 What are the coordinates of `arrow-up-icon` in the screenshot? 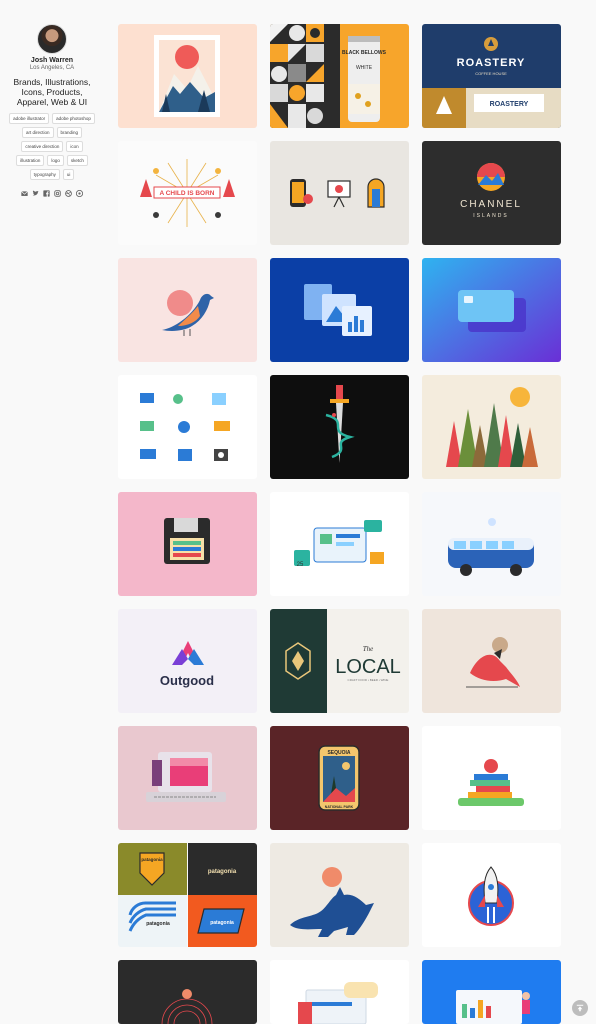 It's located at (580, 1008).